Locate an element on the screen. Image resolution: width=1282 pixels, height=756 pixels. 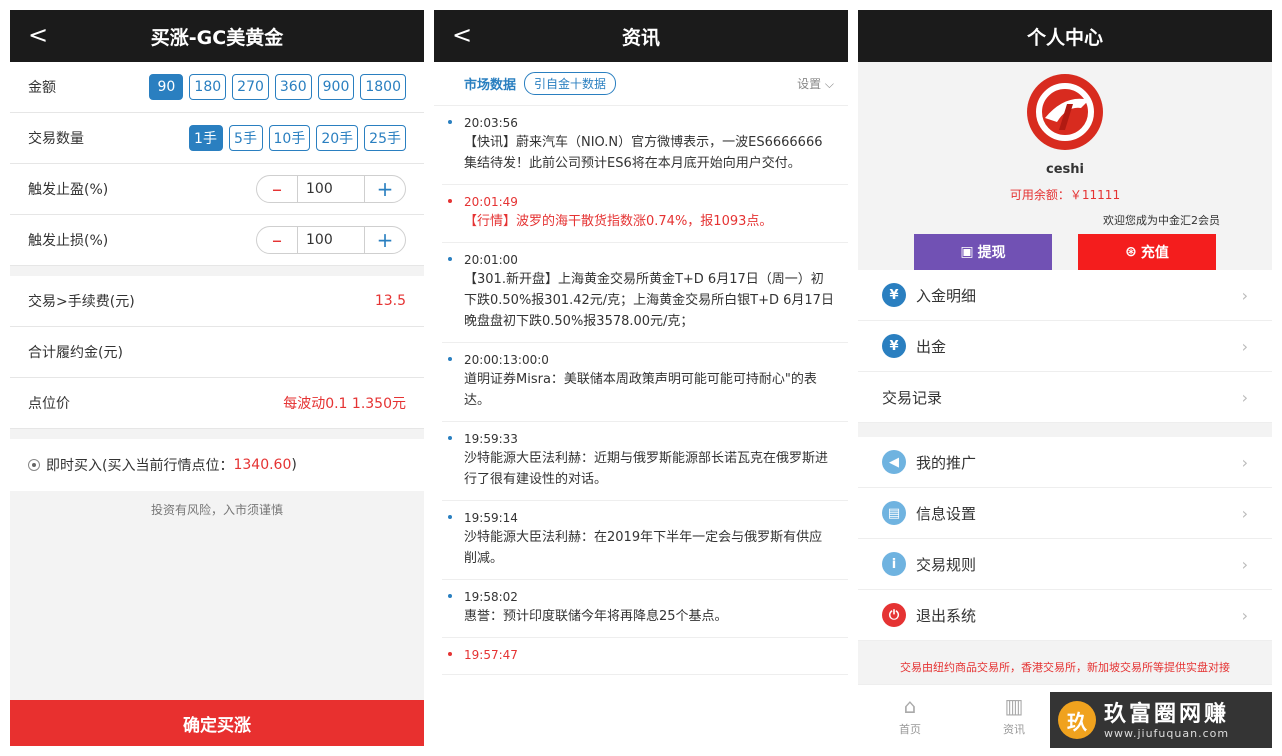
news-item: 19:58:02 惠誉：预计印度联储今年将再降息25个基点。 is located at coordinates (645, 609).